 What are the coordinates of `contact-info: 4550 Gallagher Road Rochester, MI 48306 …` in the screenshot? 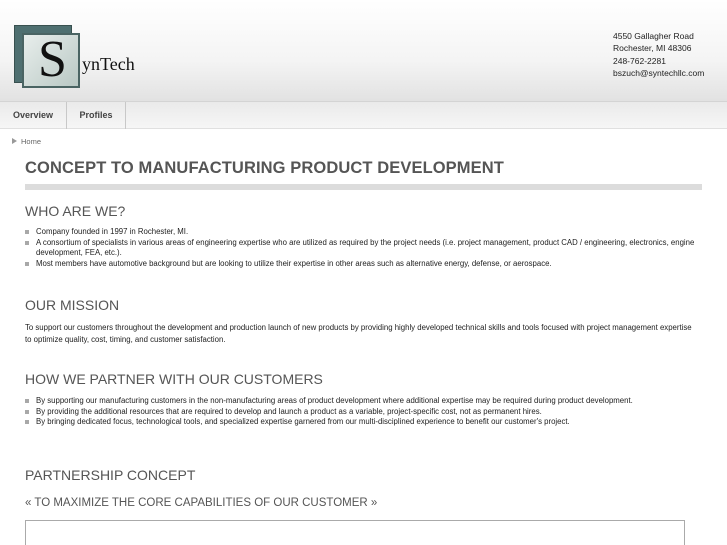 It's located at (658, 54).